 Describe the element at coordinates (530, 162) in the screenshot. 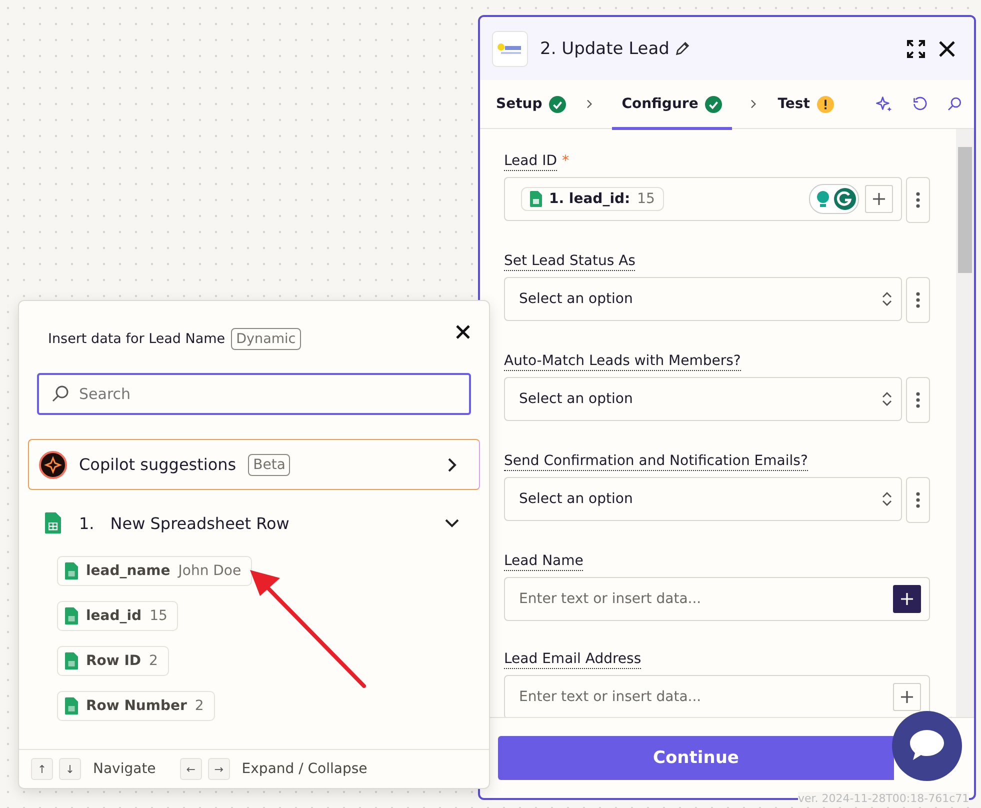

I see `field-label: Lead ID` at that location.